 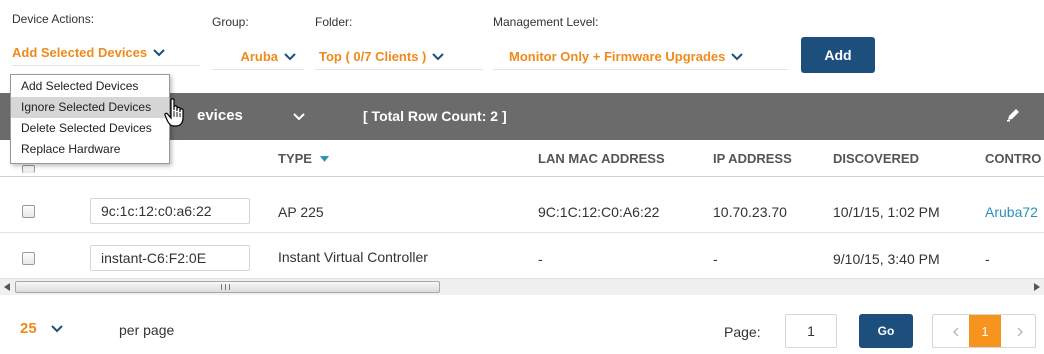 What do you see at coordinates (373, 56) in the screenshot?
I see `folder-value: Top ( 0/7 Clients )` at bounding box center [373, 56].